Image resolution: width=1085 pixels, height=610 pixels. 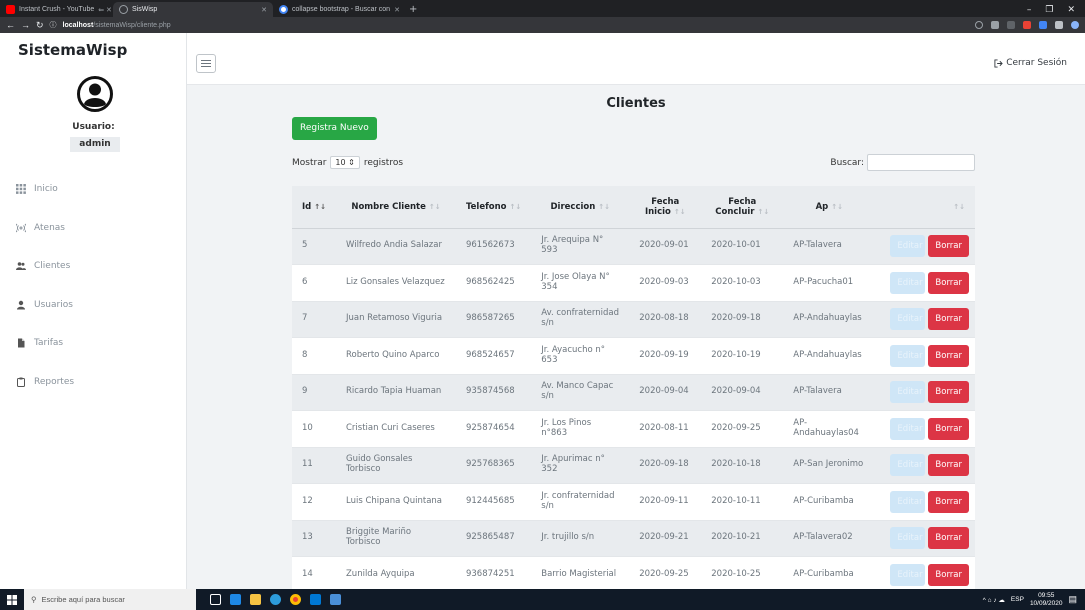 I want to click on sidebar-item-label: Clientes, so click(x=52, y=266).